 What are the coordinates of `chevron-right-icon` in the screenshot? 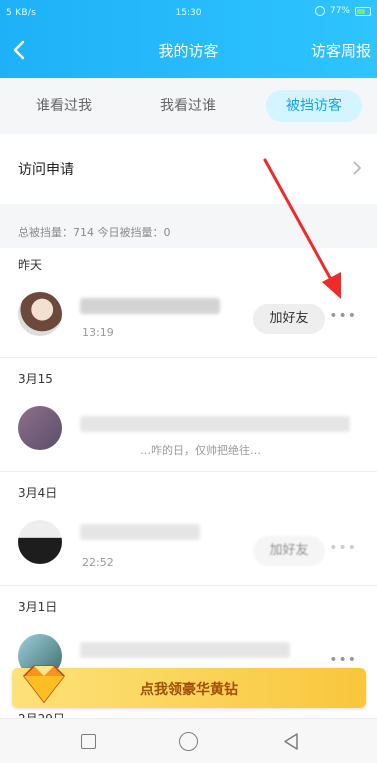 It's located at (357, 168).